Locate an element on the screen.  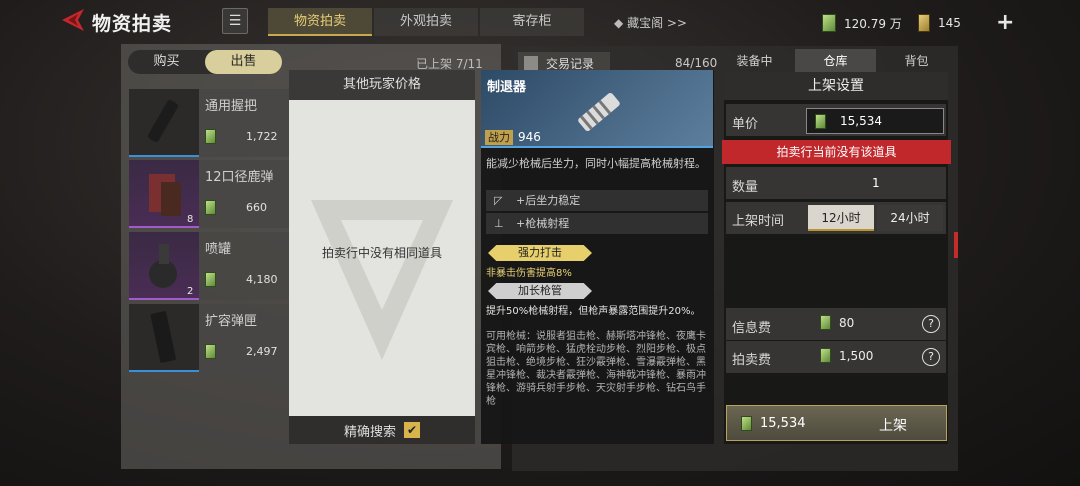
sell-tab: 出售 is located at coordinates (243, 62).